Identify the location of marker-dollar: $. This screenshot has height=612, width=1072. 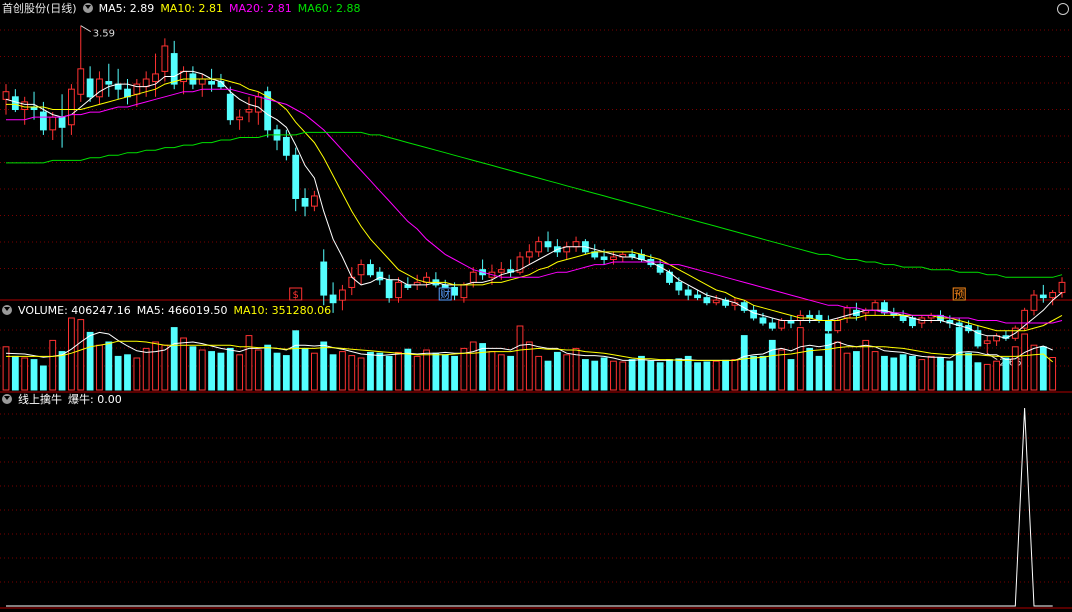
(296, 295).